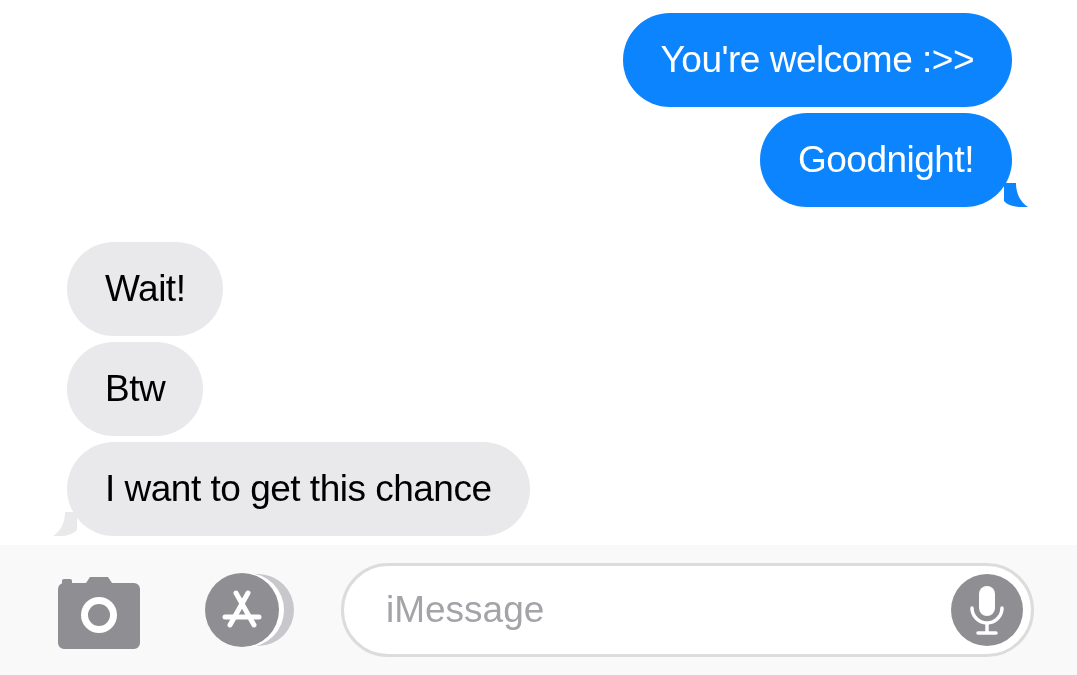 This screenshot has width=1077, height=675. I want to click on message-field: iMessage, so click(687, 610).